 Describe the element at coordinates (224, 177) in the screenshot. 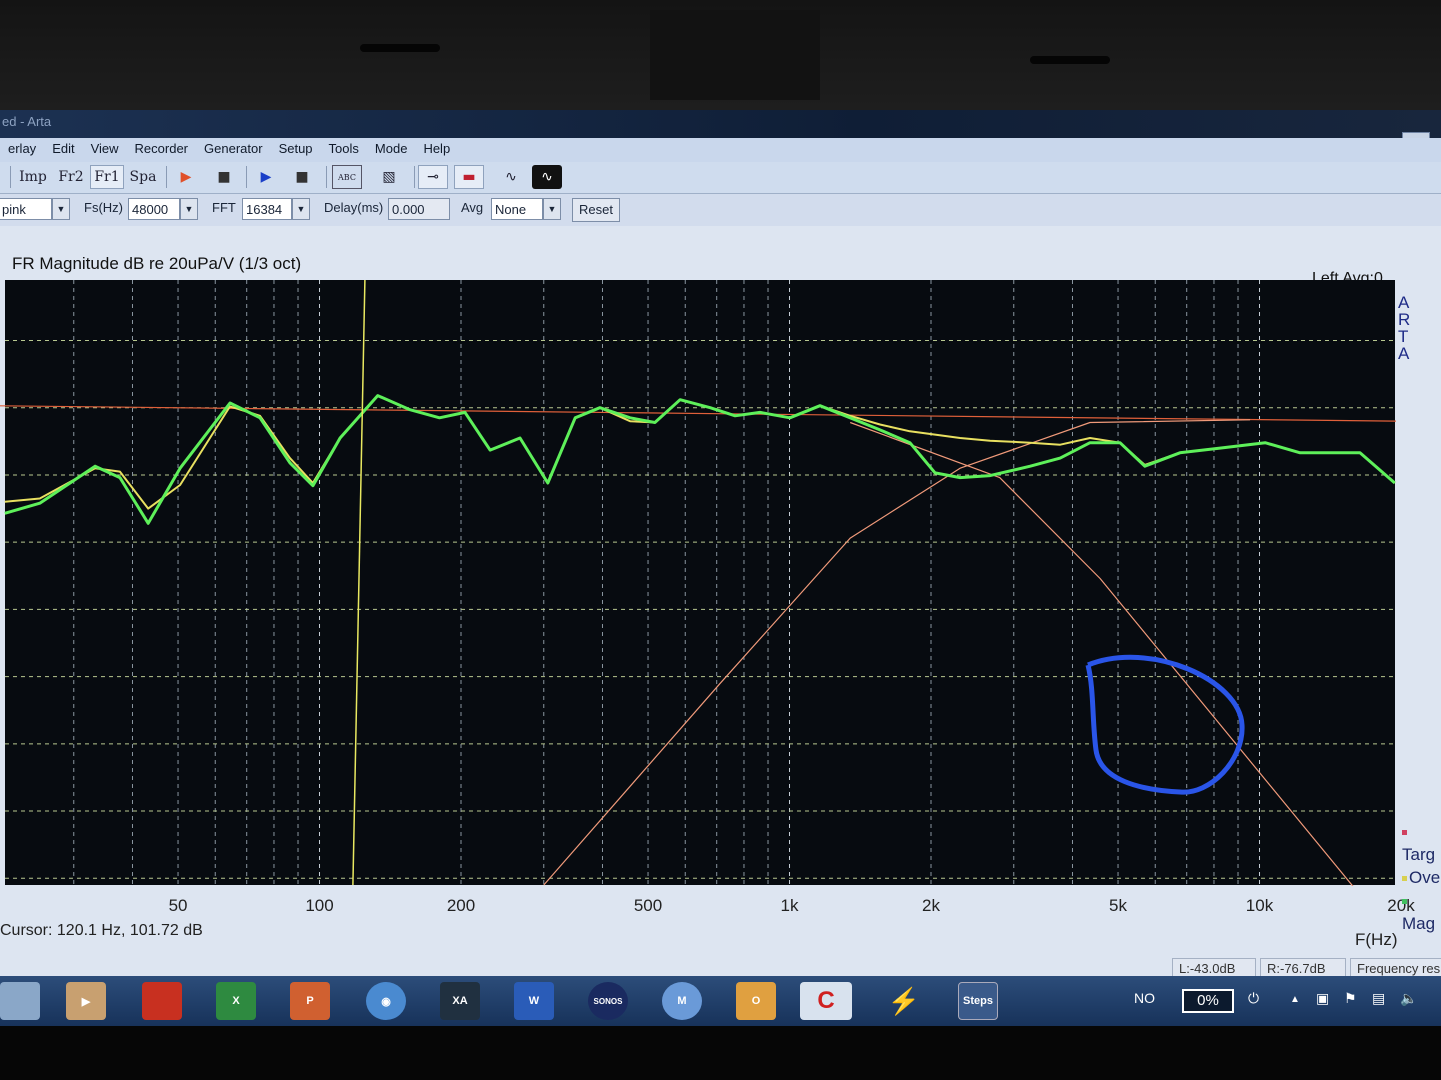

I see `record-stop-icon: ■` at that location.